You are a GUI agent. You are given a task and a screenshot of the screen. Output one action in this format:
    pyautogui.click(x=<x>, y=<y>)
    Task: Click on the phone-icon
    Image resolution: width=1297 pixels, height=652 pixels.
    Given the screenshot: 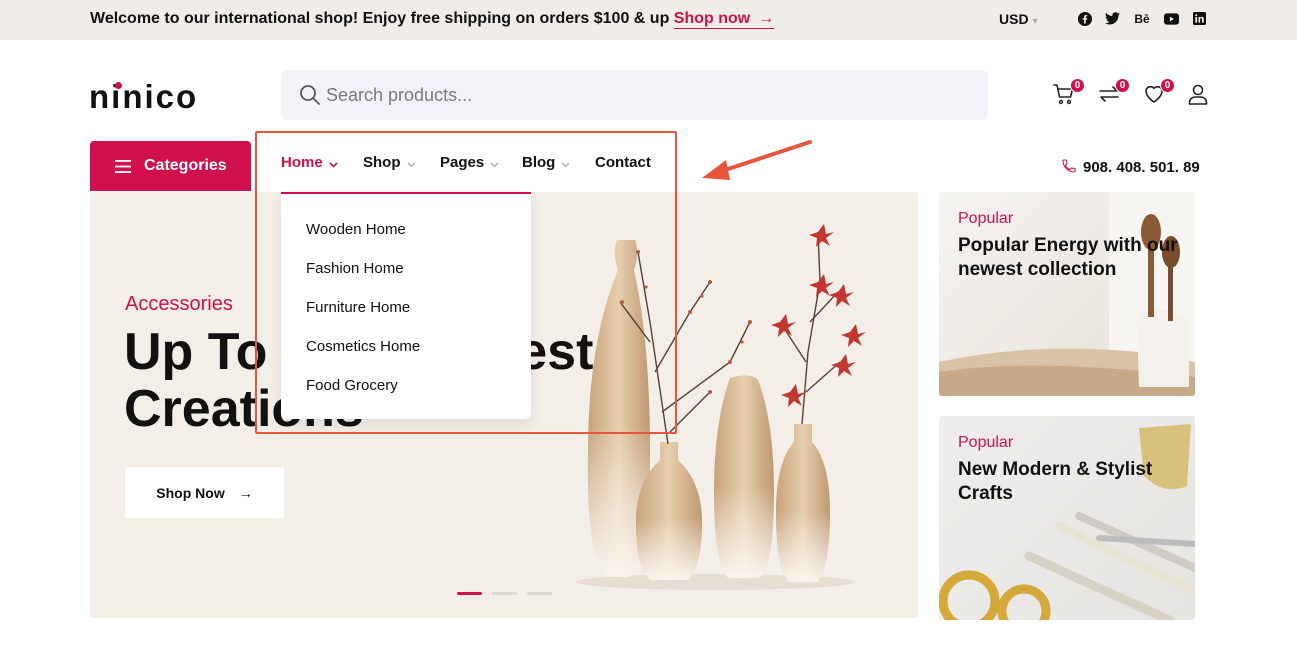 What is the action you would take?
    pyautogui.click(x=1069, y=168)
    